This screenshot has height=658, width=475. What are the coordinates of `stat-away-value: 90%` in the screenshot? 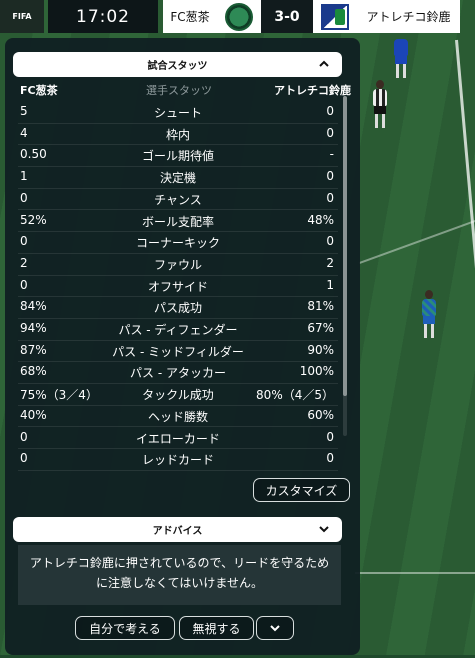 It's located at (320, 349).